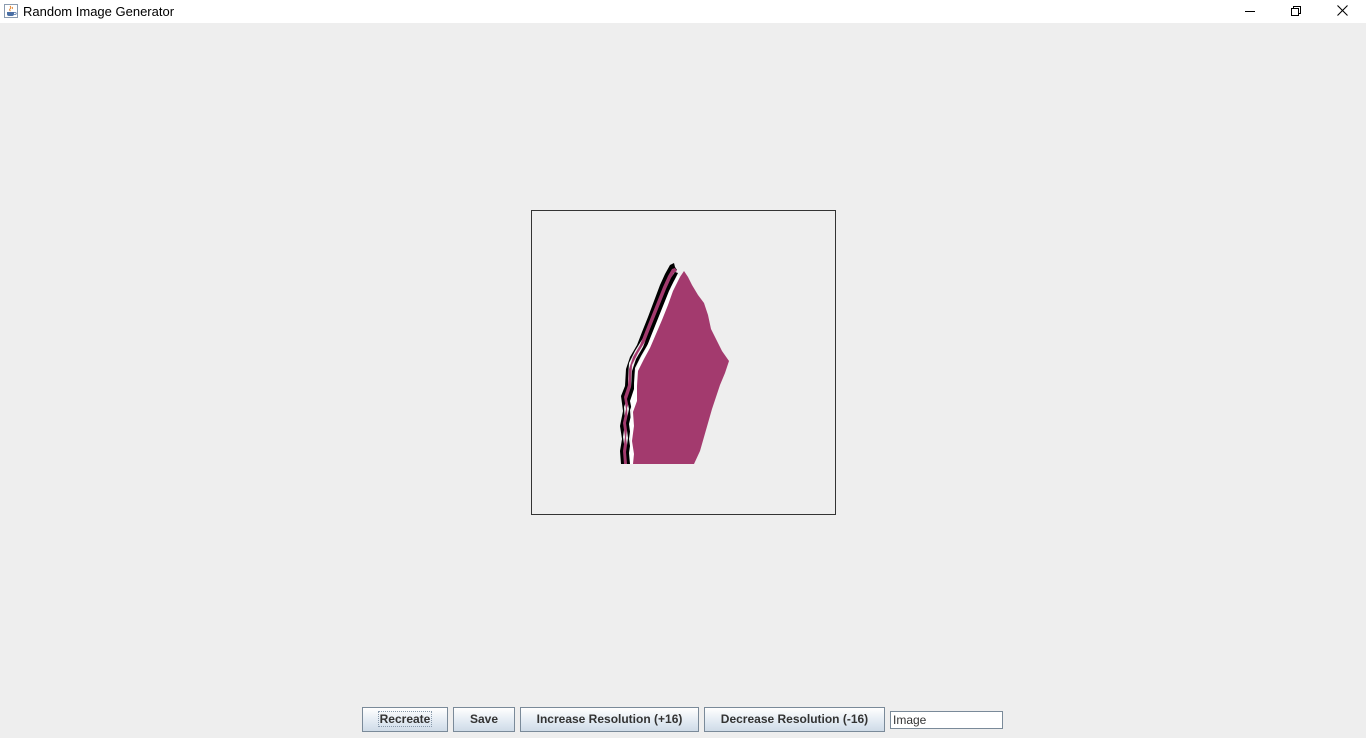  I want to click on close-icon, so click(1342, 12).